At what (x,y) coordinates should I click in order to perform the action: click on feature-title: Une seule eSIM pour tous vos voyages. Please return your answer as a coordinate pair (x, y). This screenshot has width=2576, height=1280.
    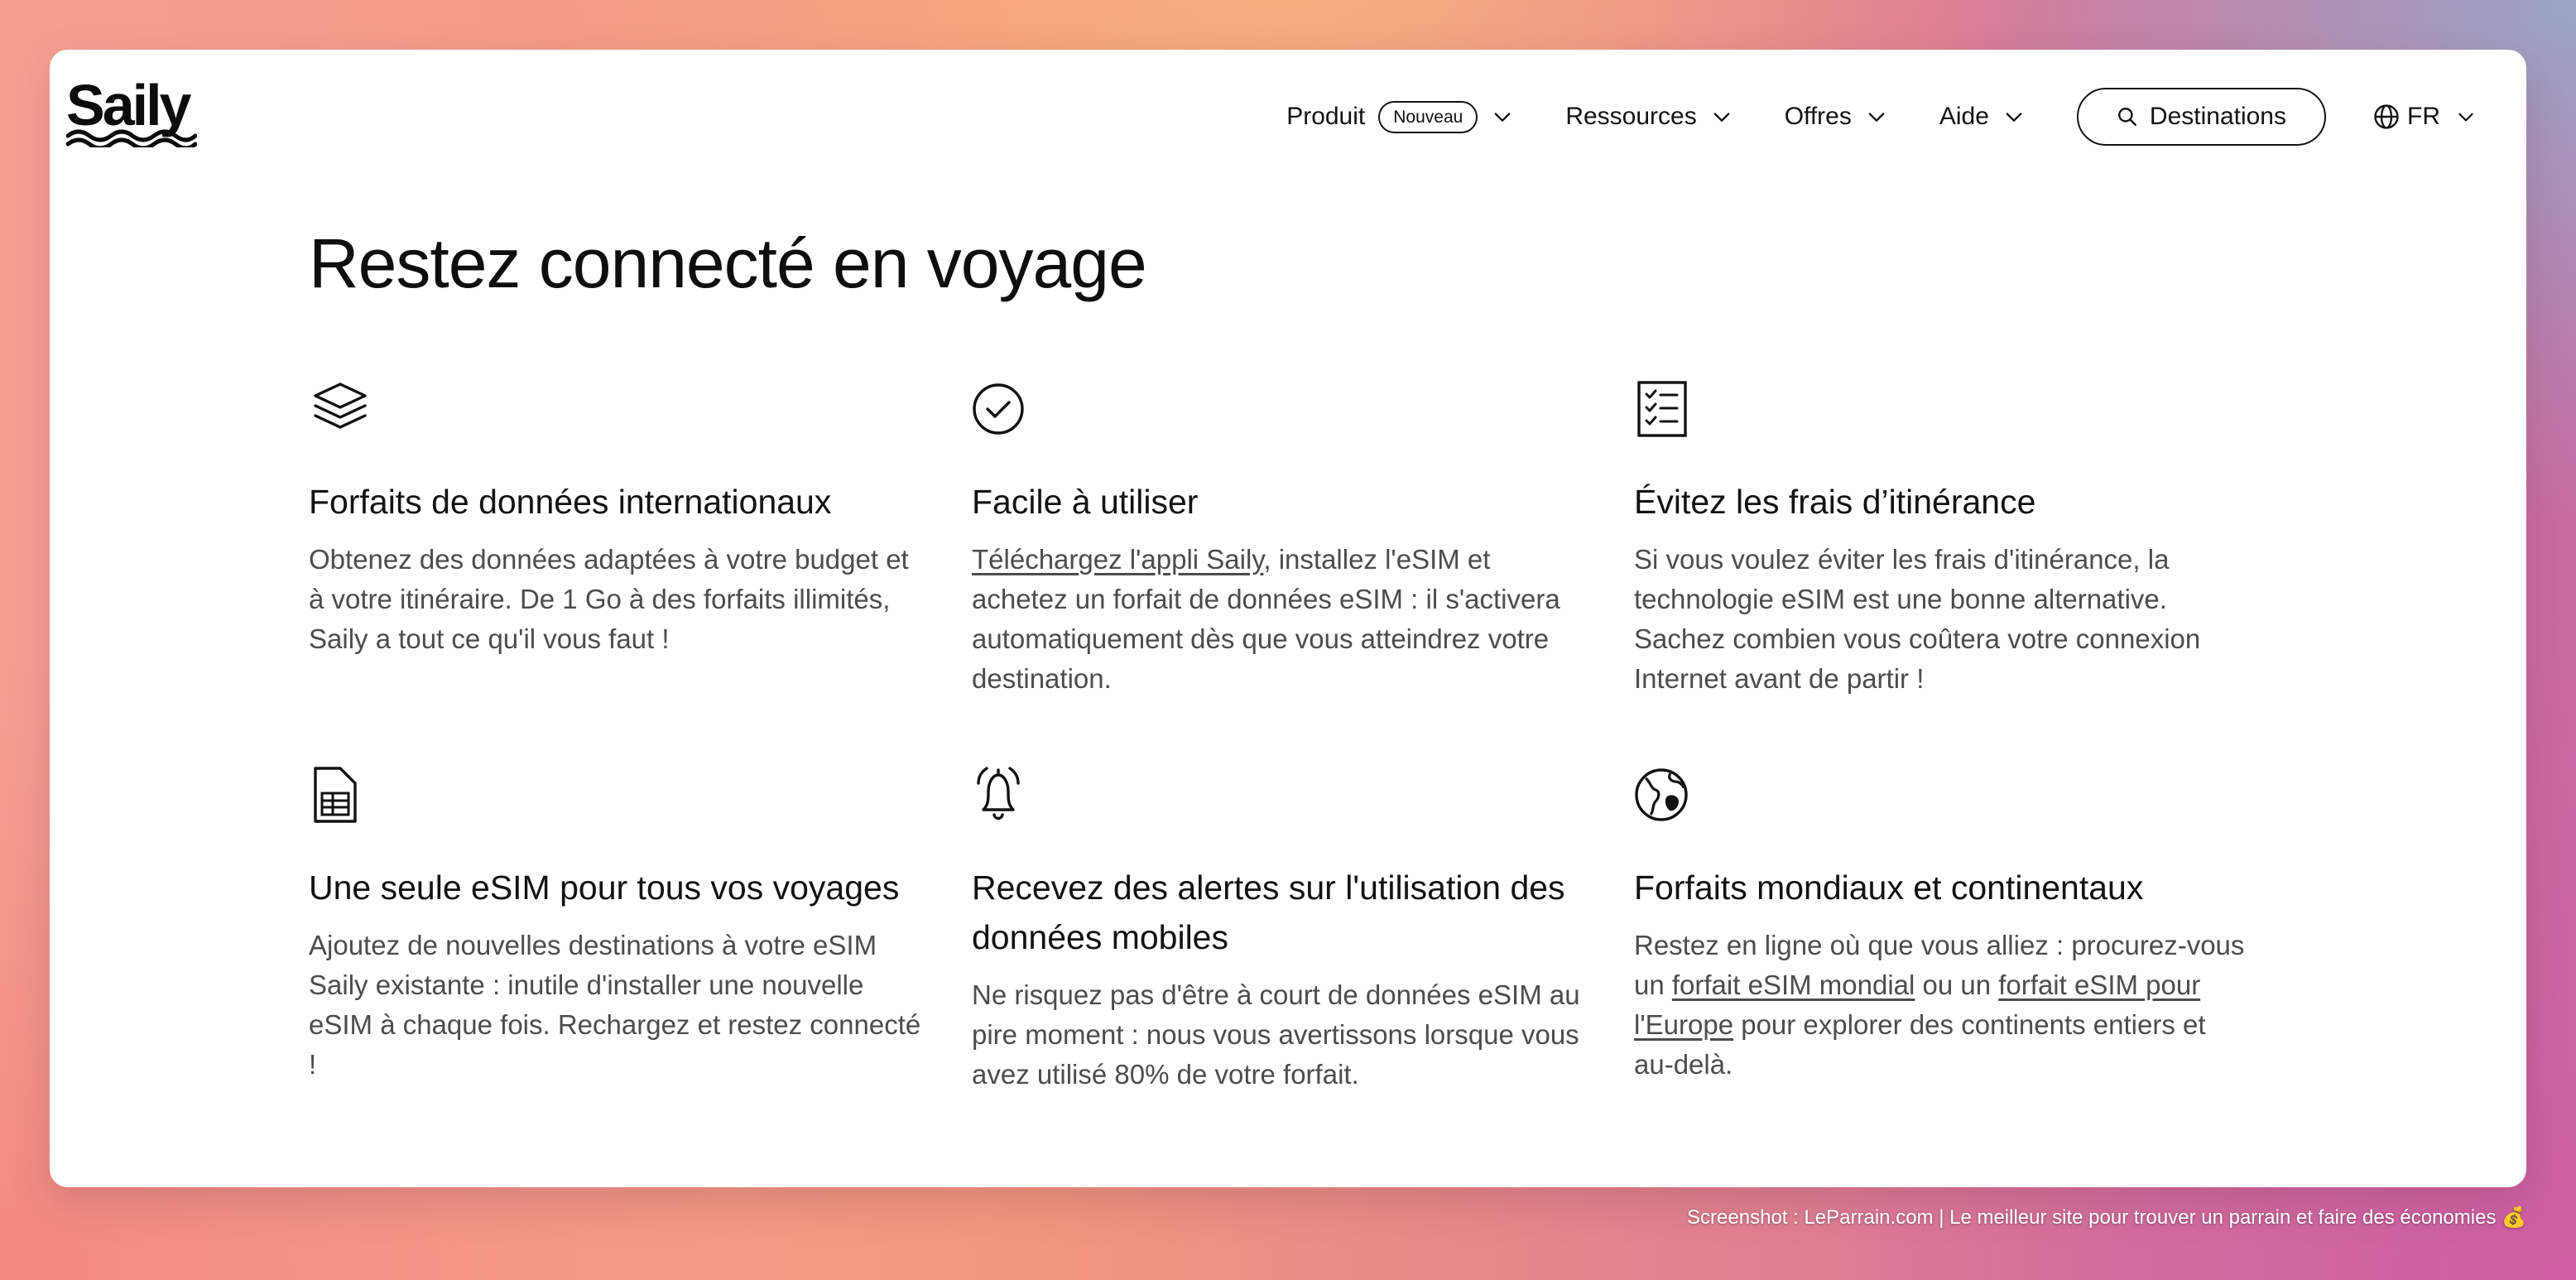
    Looking at the image, I should click on (604, 888).